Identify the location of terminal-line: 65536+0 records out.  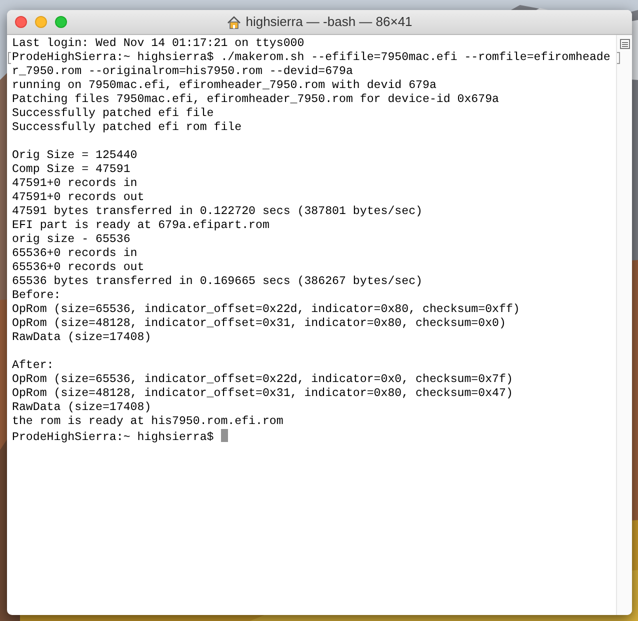
(78, 267).